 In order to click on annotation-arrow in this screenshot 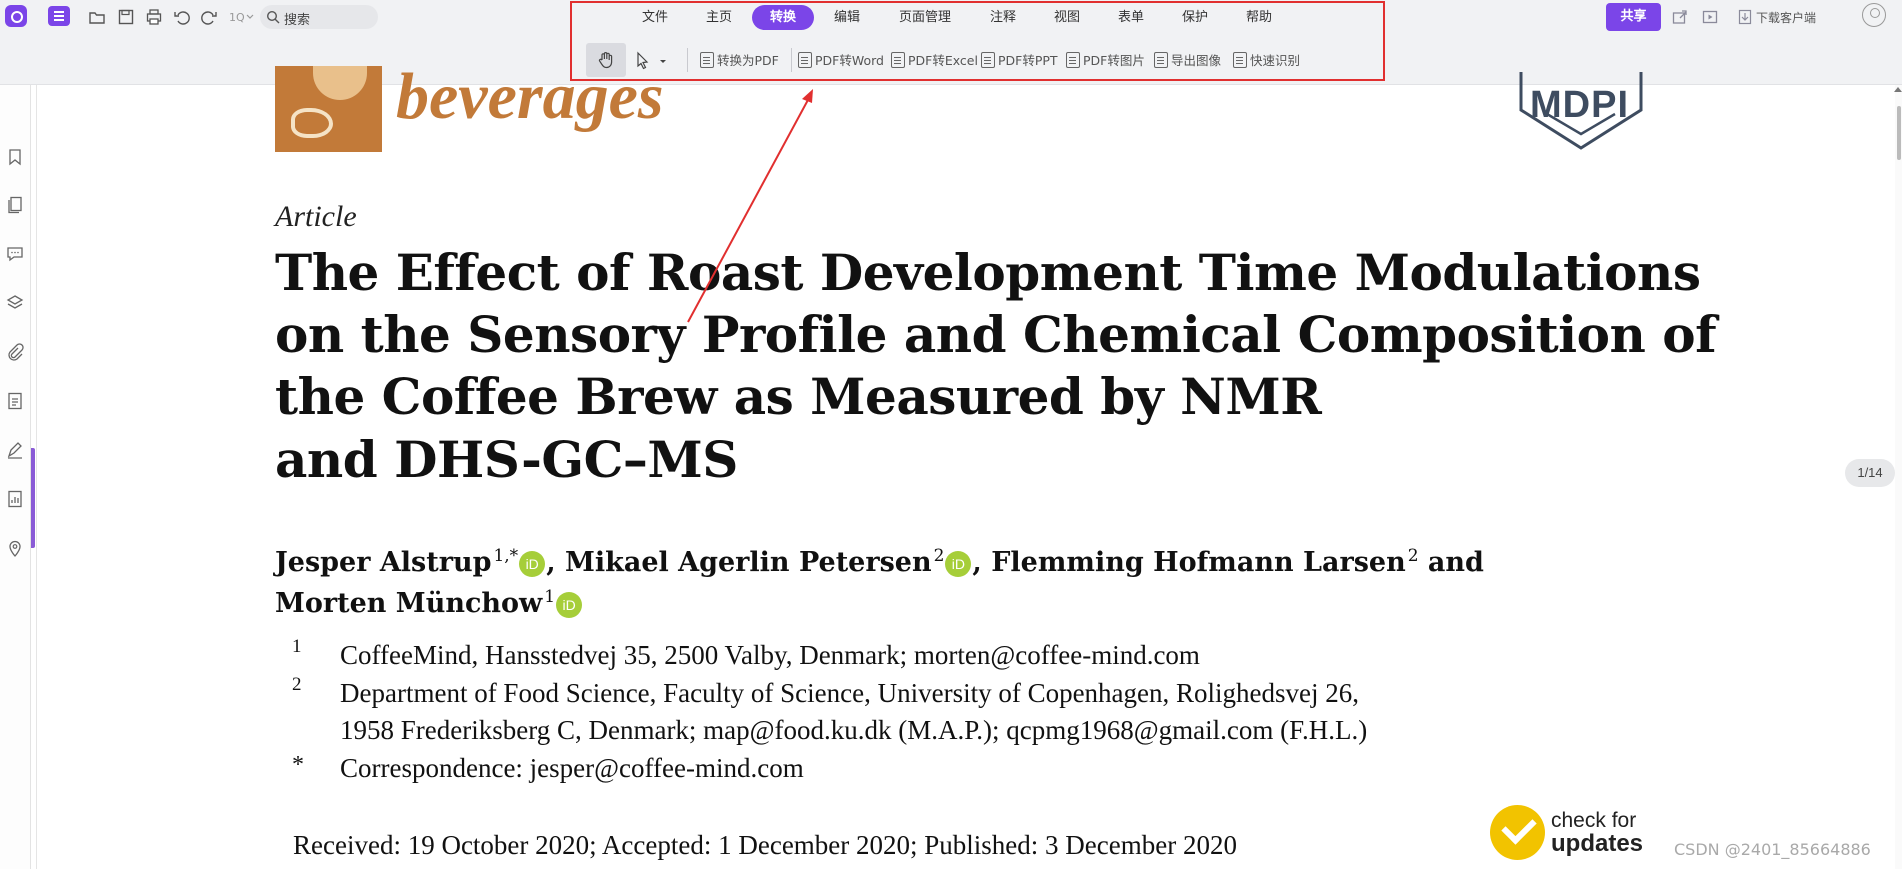, I will do `click(750, 206)`.